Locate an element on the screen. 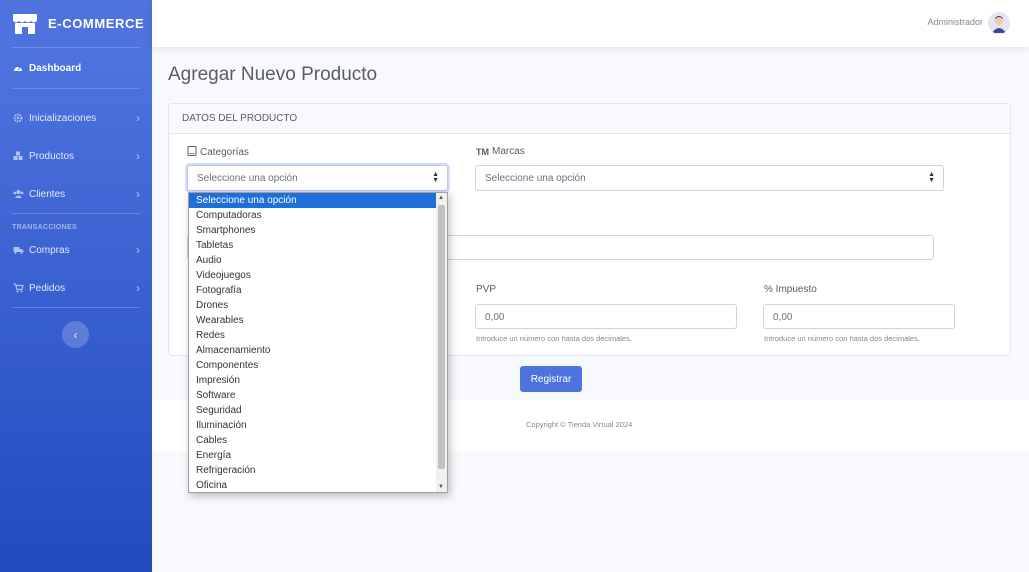  dropdown-option: Refrigeración is located at coordinates (313, 470).